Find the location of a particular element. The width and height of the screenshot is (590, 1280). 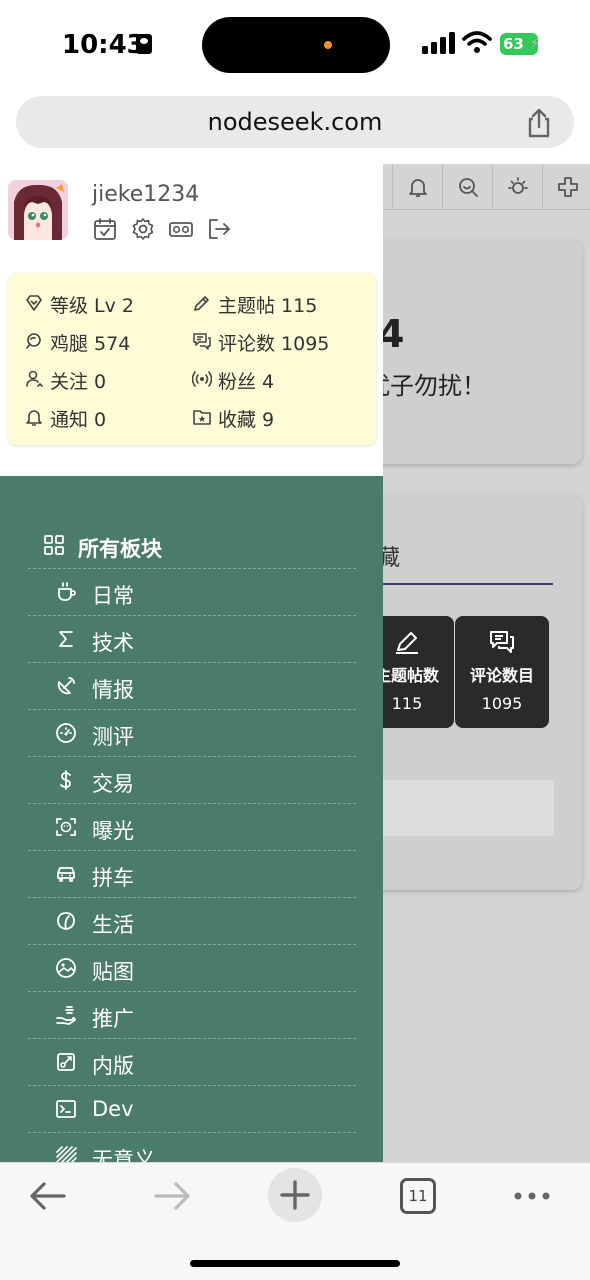

nav-item-label: 生活 is located at coordinates (113, 925).